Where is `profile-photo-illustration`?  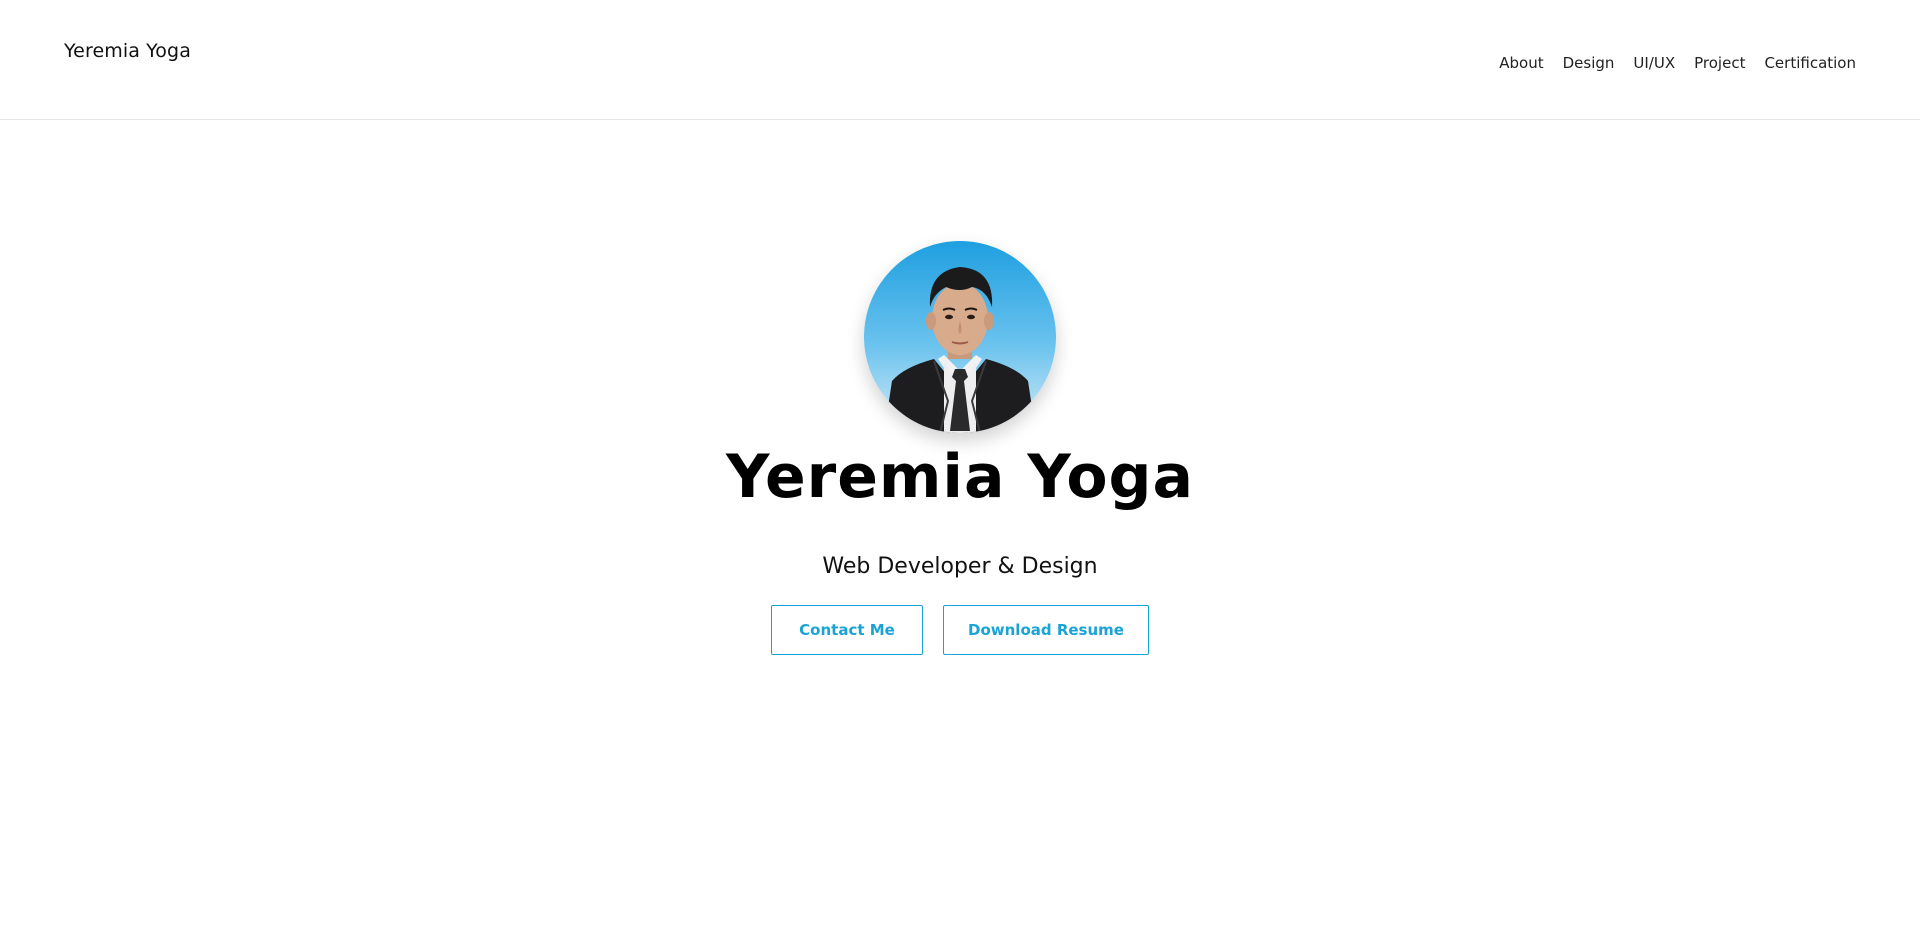 profile-photo-illustration is located at coordinates (960, 337).